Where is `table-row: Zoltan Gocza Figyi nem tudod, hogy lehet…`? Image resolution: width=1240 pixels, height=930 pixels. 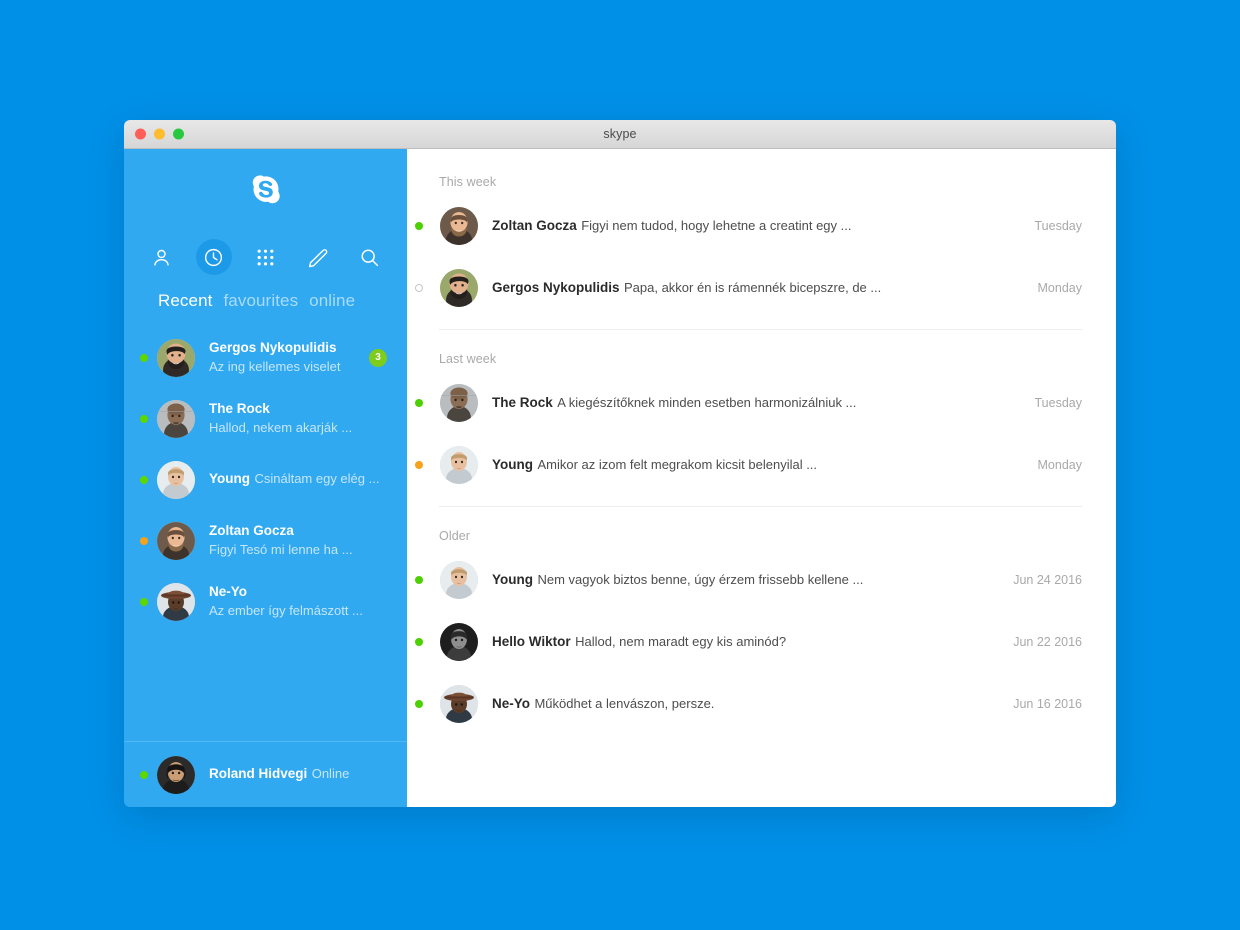
table-row: Zoltan Gocza Figyi nem tudod, hogy lehet… is located at coordinates (744, 226).